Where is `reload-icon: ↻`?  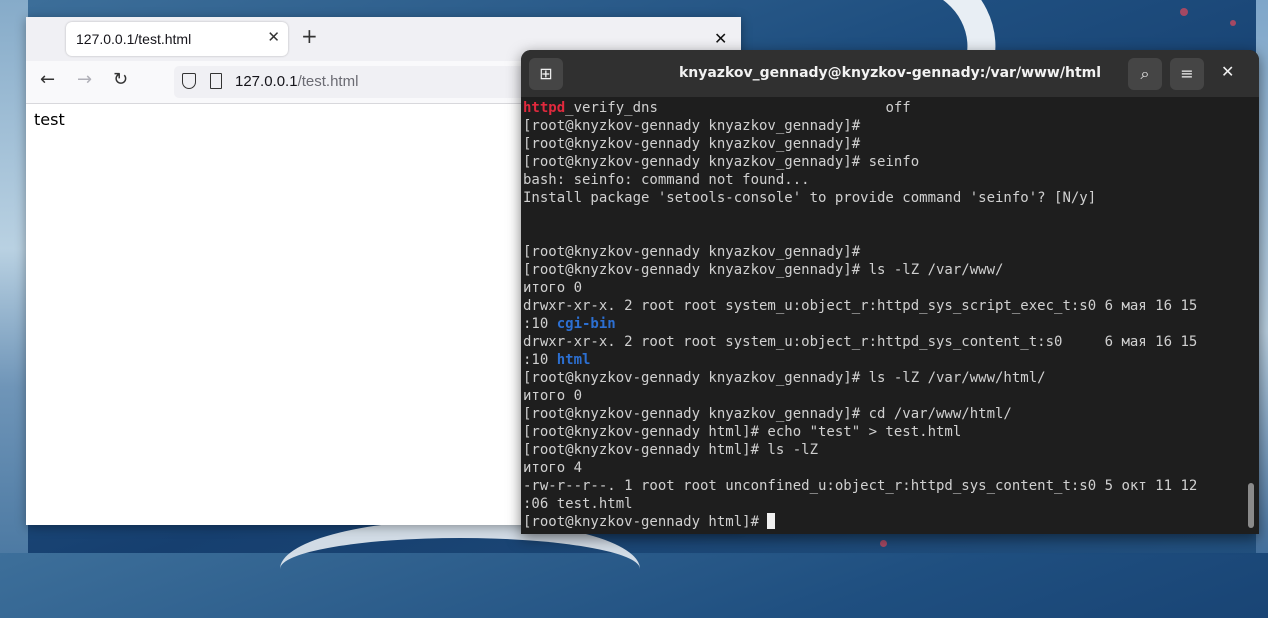 reload-icon: ↻ is located at coordinates (120, 80).